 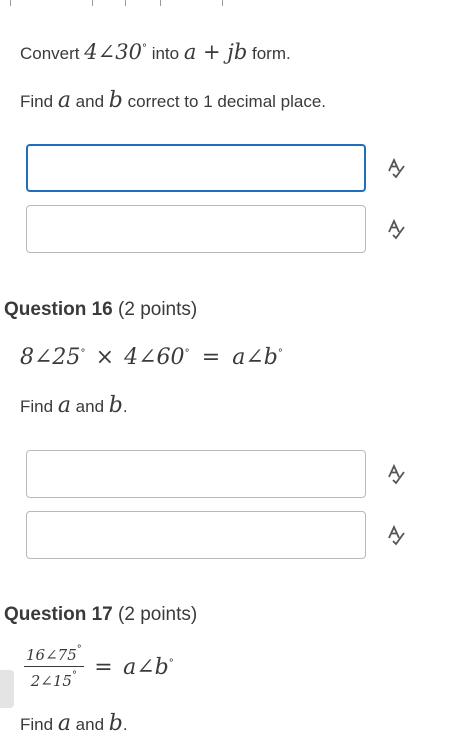 What do you see at coordinates (146, 667) in the screenshot?
I see `q17-result: a∠b` at bounding box center [146, 667].